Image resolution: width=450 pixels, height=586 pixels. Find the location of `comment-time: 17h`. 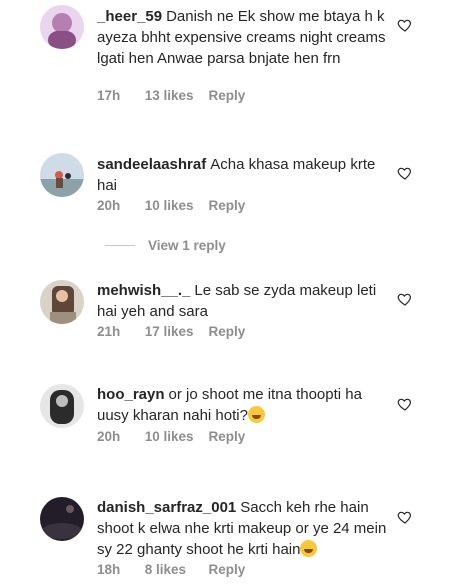

comment-time: 17h is located at coordinates (109, 95).